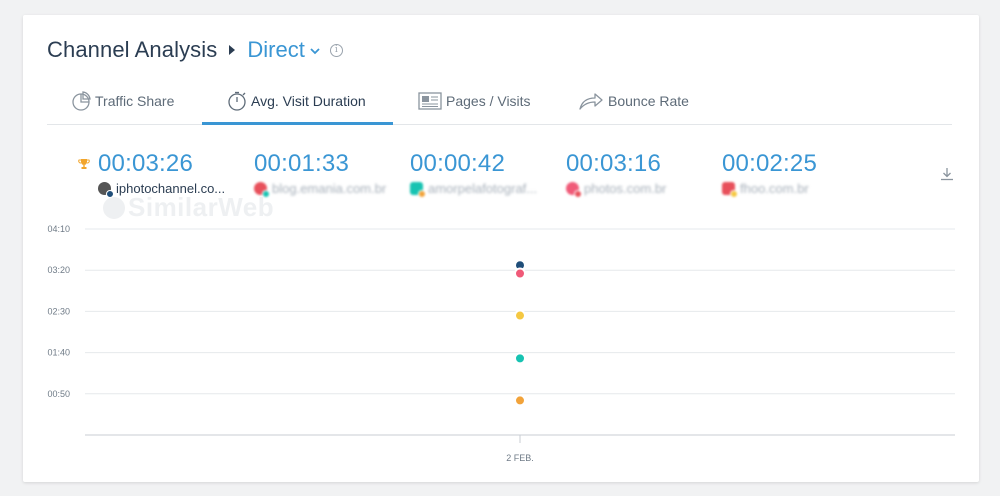 The image size is (1000, 496). What do you see at coordinates (520, 458) in the screenshot?
I see `x-tick-label: 2 FEB.` at bounding box center [520, 458].